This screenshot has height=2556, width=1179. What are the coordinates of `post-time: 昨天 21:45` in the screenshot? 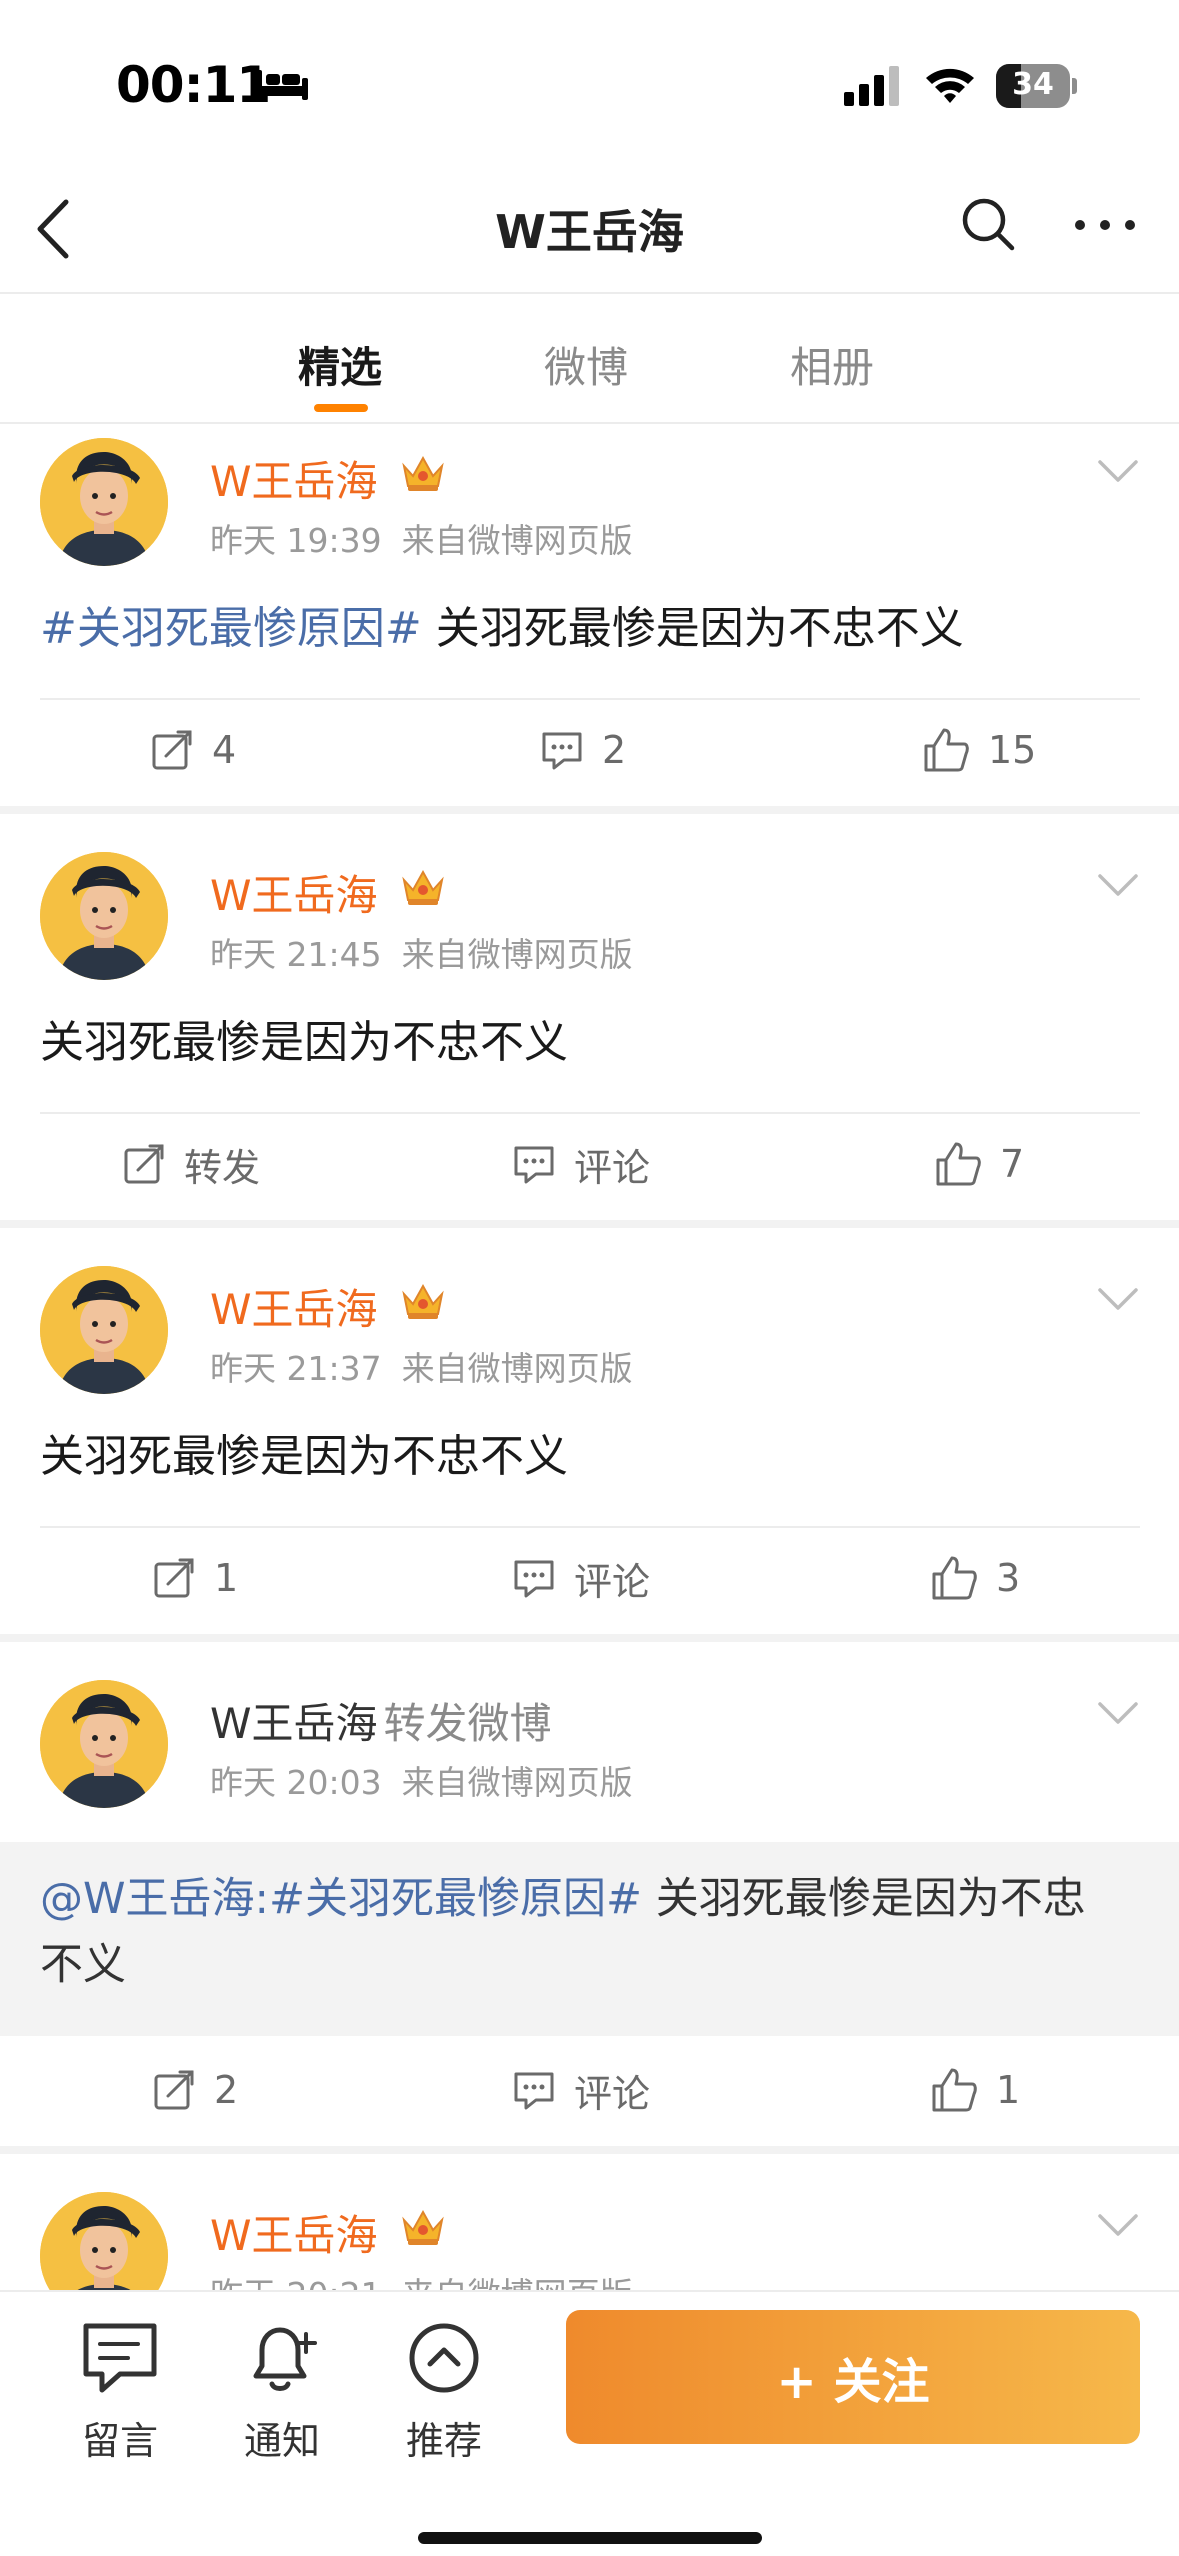 It's located at (296, 954).